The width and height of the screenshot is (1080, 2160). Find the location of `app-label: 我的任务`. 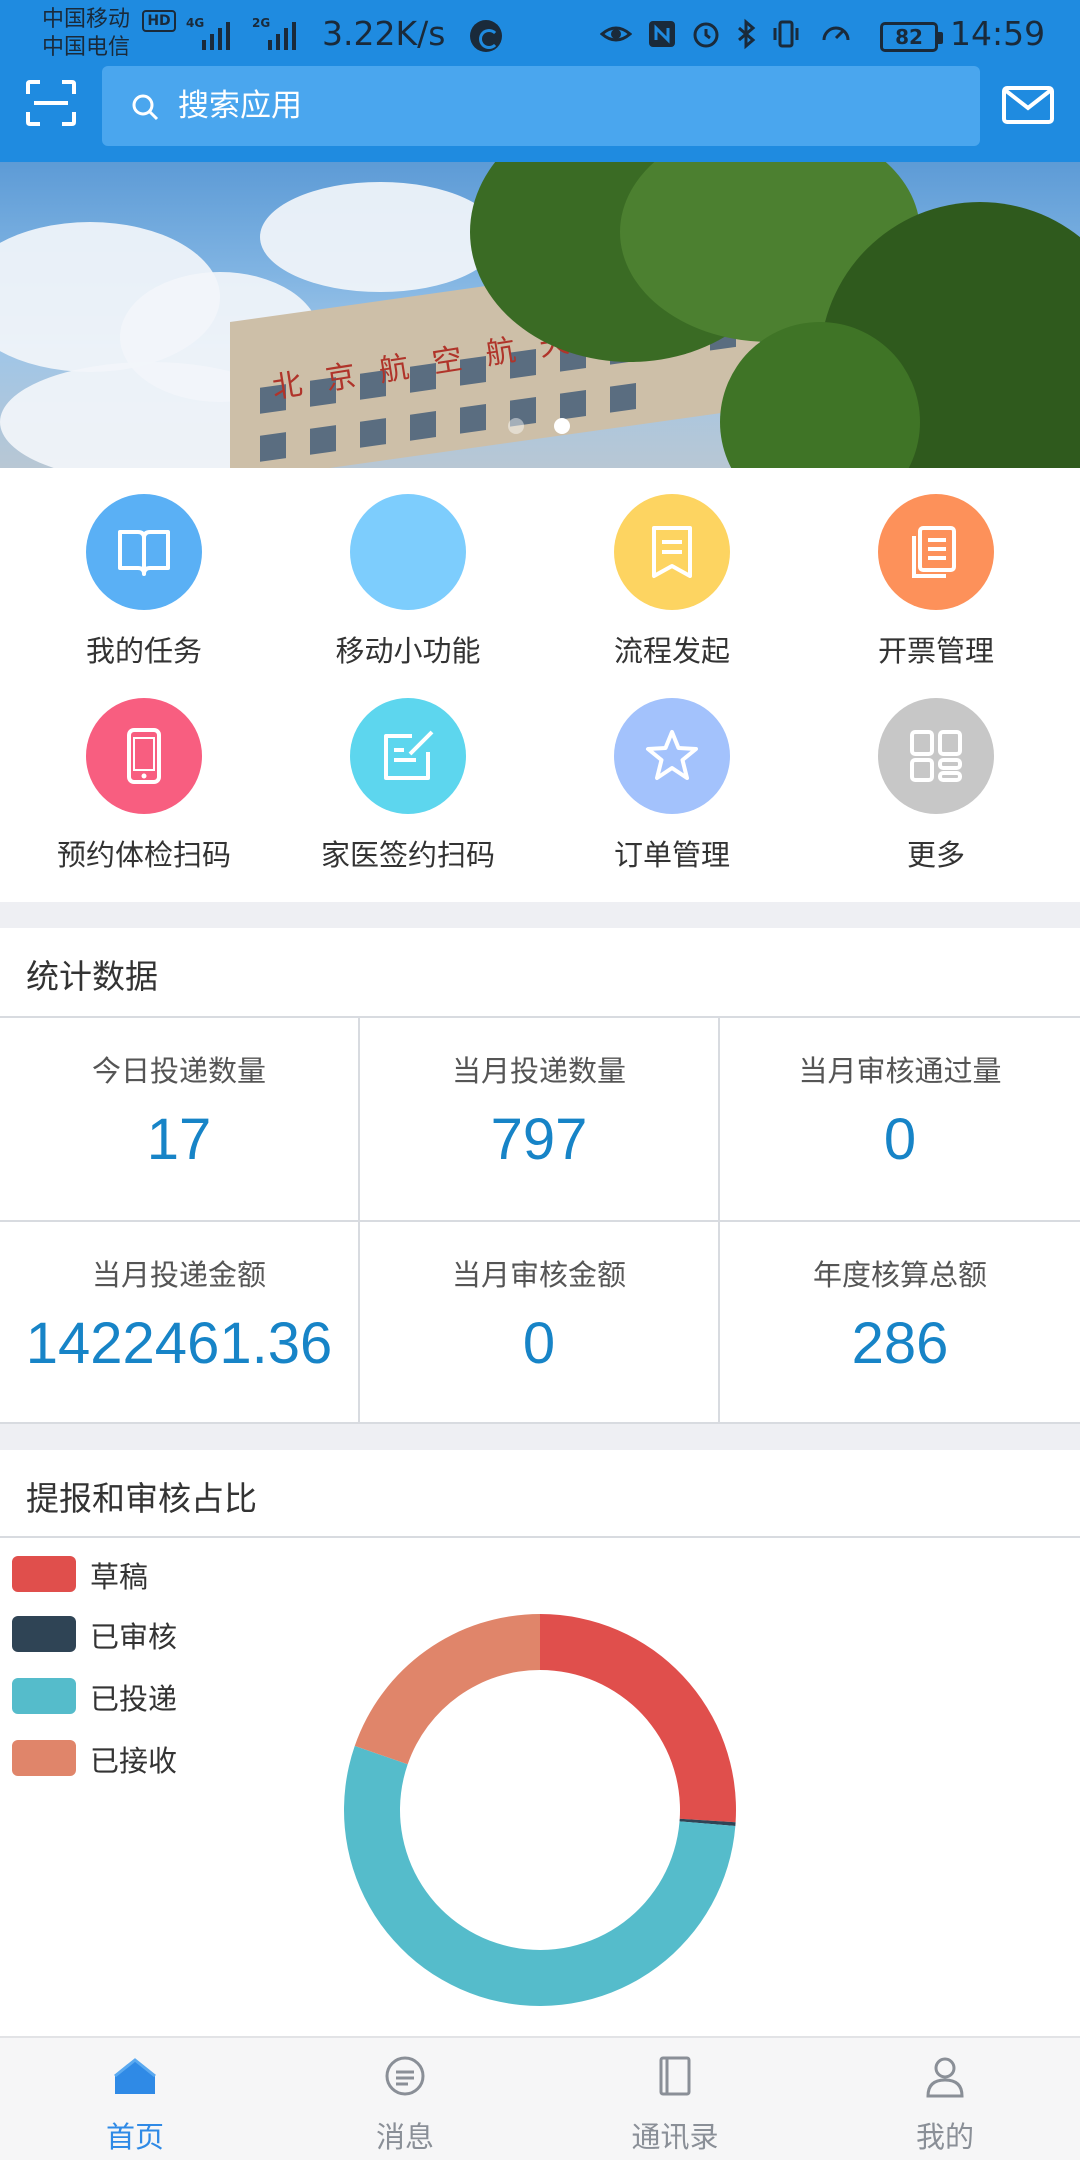

app-label: 我的任务 is located at coordinates (143, 651).